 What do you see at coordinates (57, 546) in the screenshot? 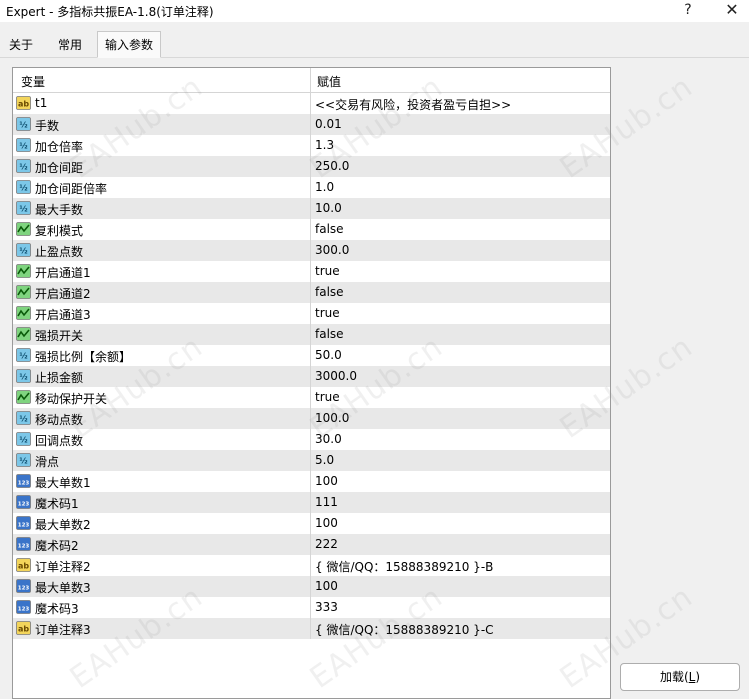
I see `parameter-name: 魔术码2` at bounding box center [57, 546].